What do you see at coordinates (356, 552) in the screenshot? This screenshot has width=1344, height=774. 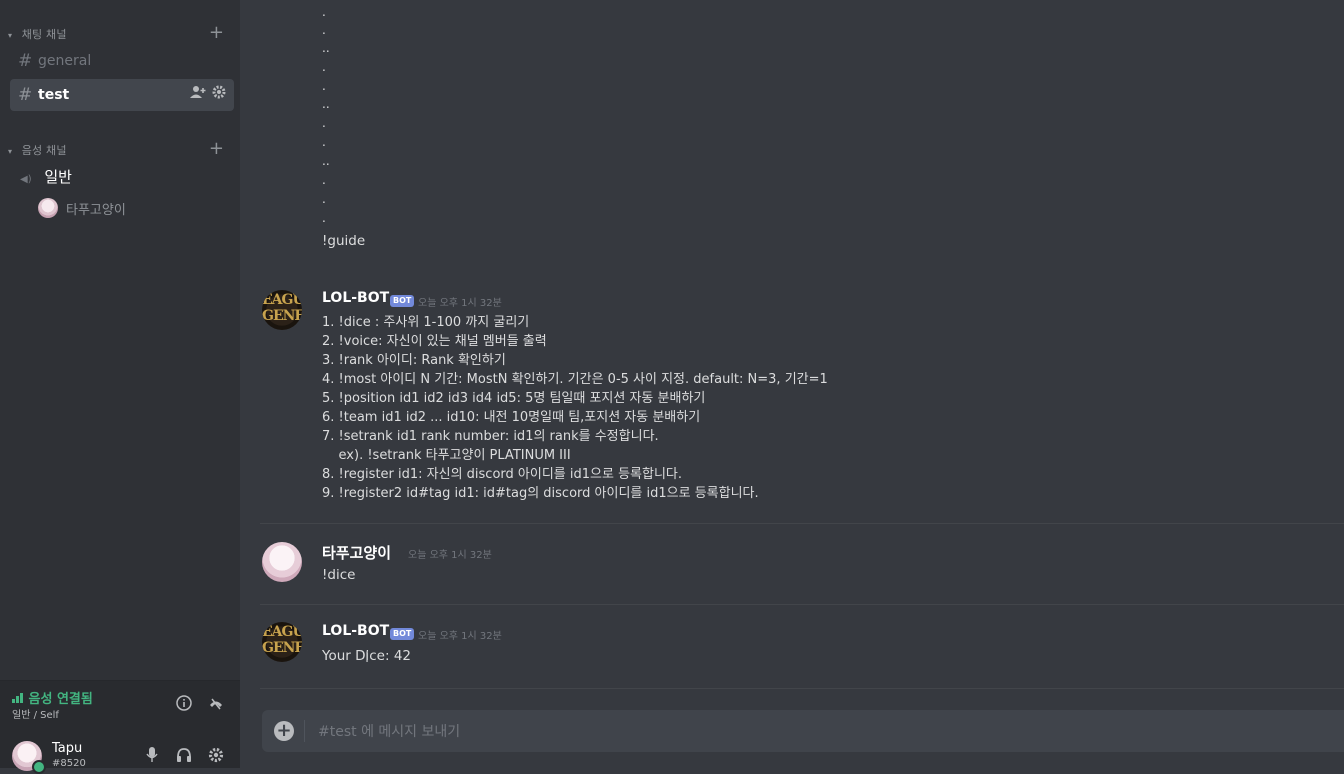 I see `message-author: 타푸고양이` at bounding box center [356, 552].